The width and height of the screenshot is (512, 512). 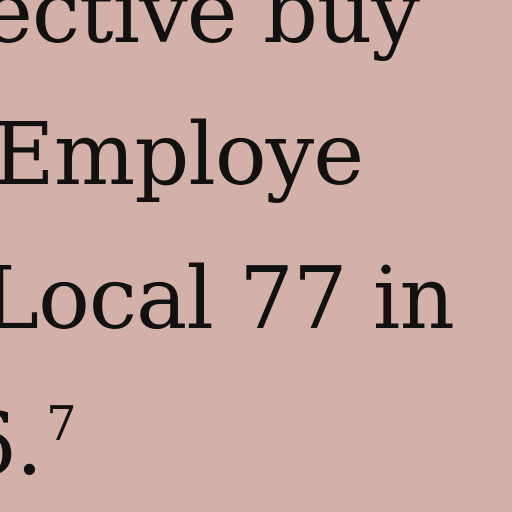 What do you see at coordinates (61, 424) in the screenshot?
I see `footnote-marker: 7` at bounding box center [61, 424].